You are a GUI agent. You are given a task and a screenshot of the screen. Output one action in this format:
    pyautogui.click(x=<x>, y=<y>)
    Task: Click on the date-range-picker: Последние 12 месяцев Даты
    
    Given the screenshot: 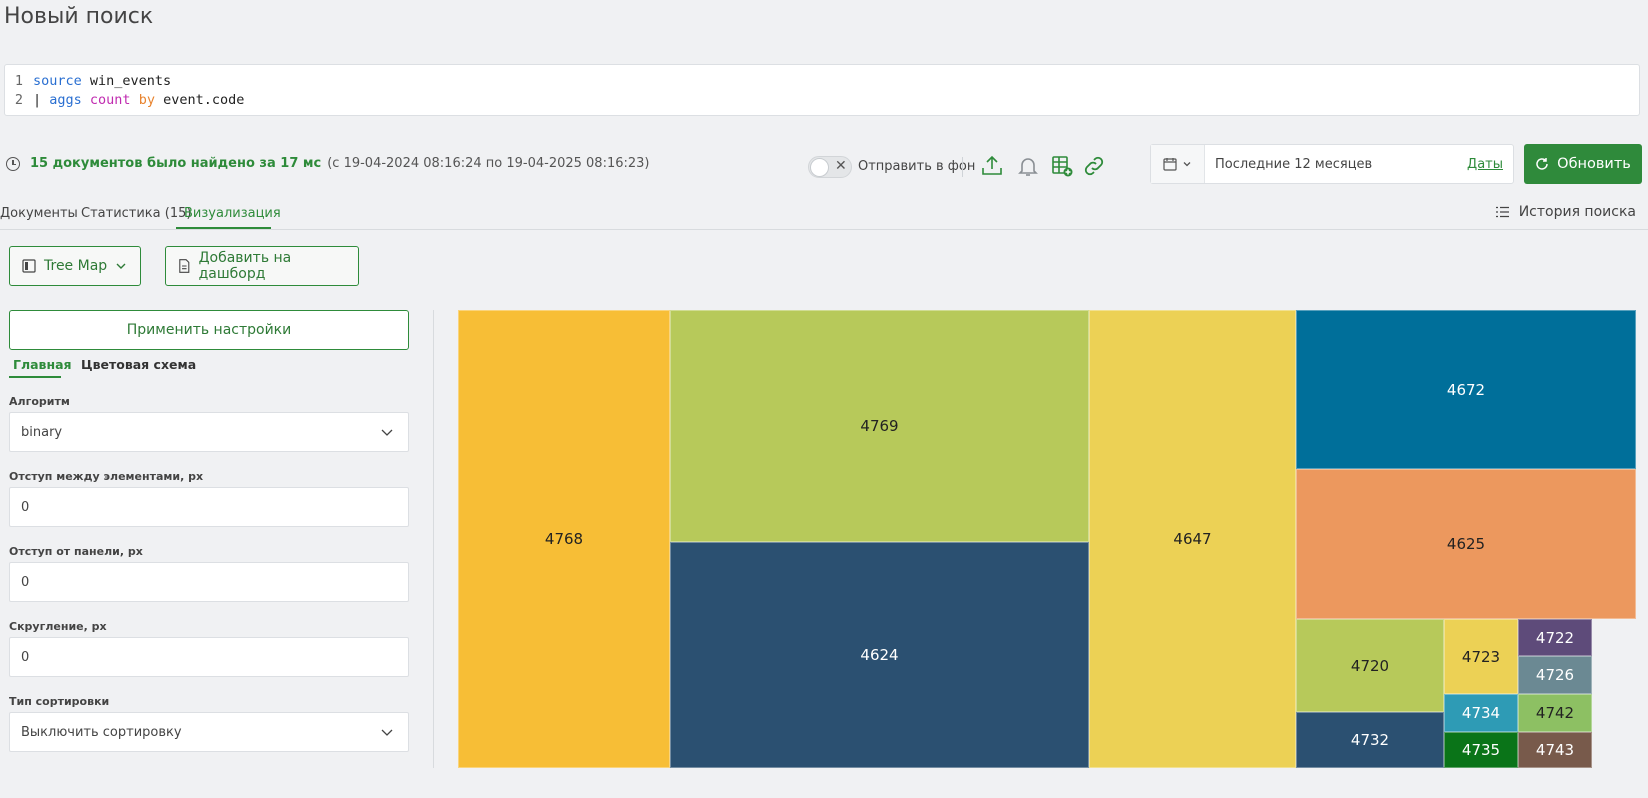 What is the action you would take?
    pyautogui.click(x=1332, y=164)
    